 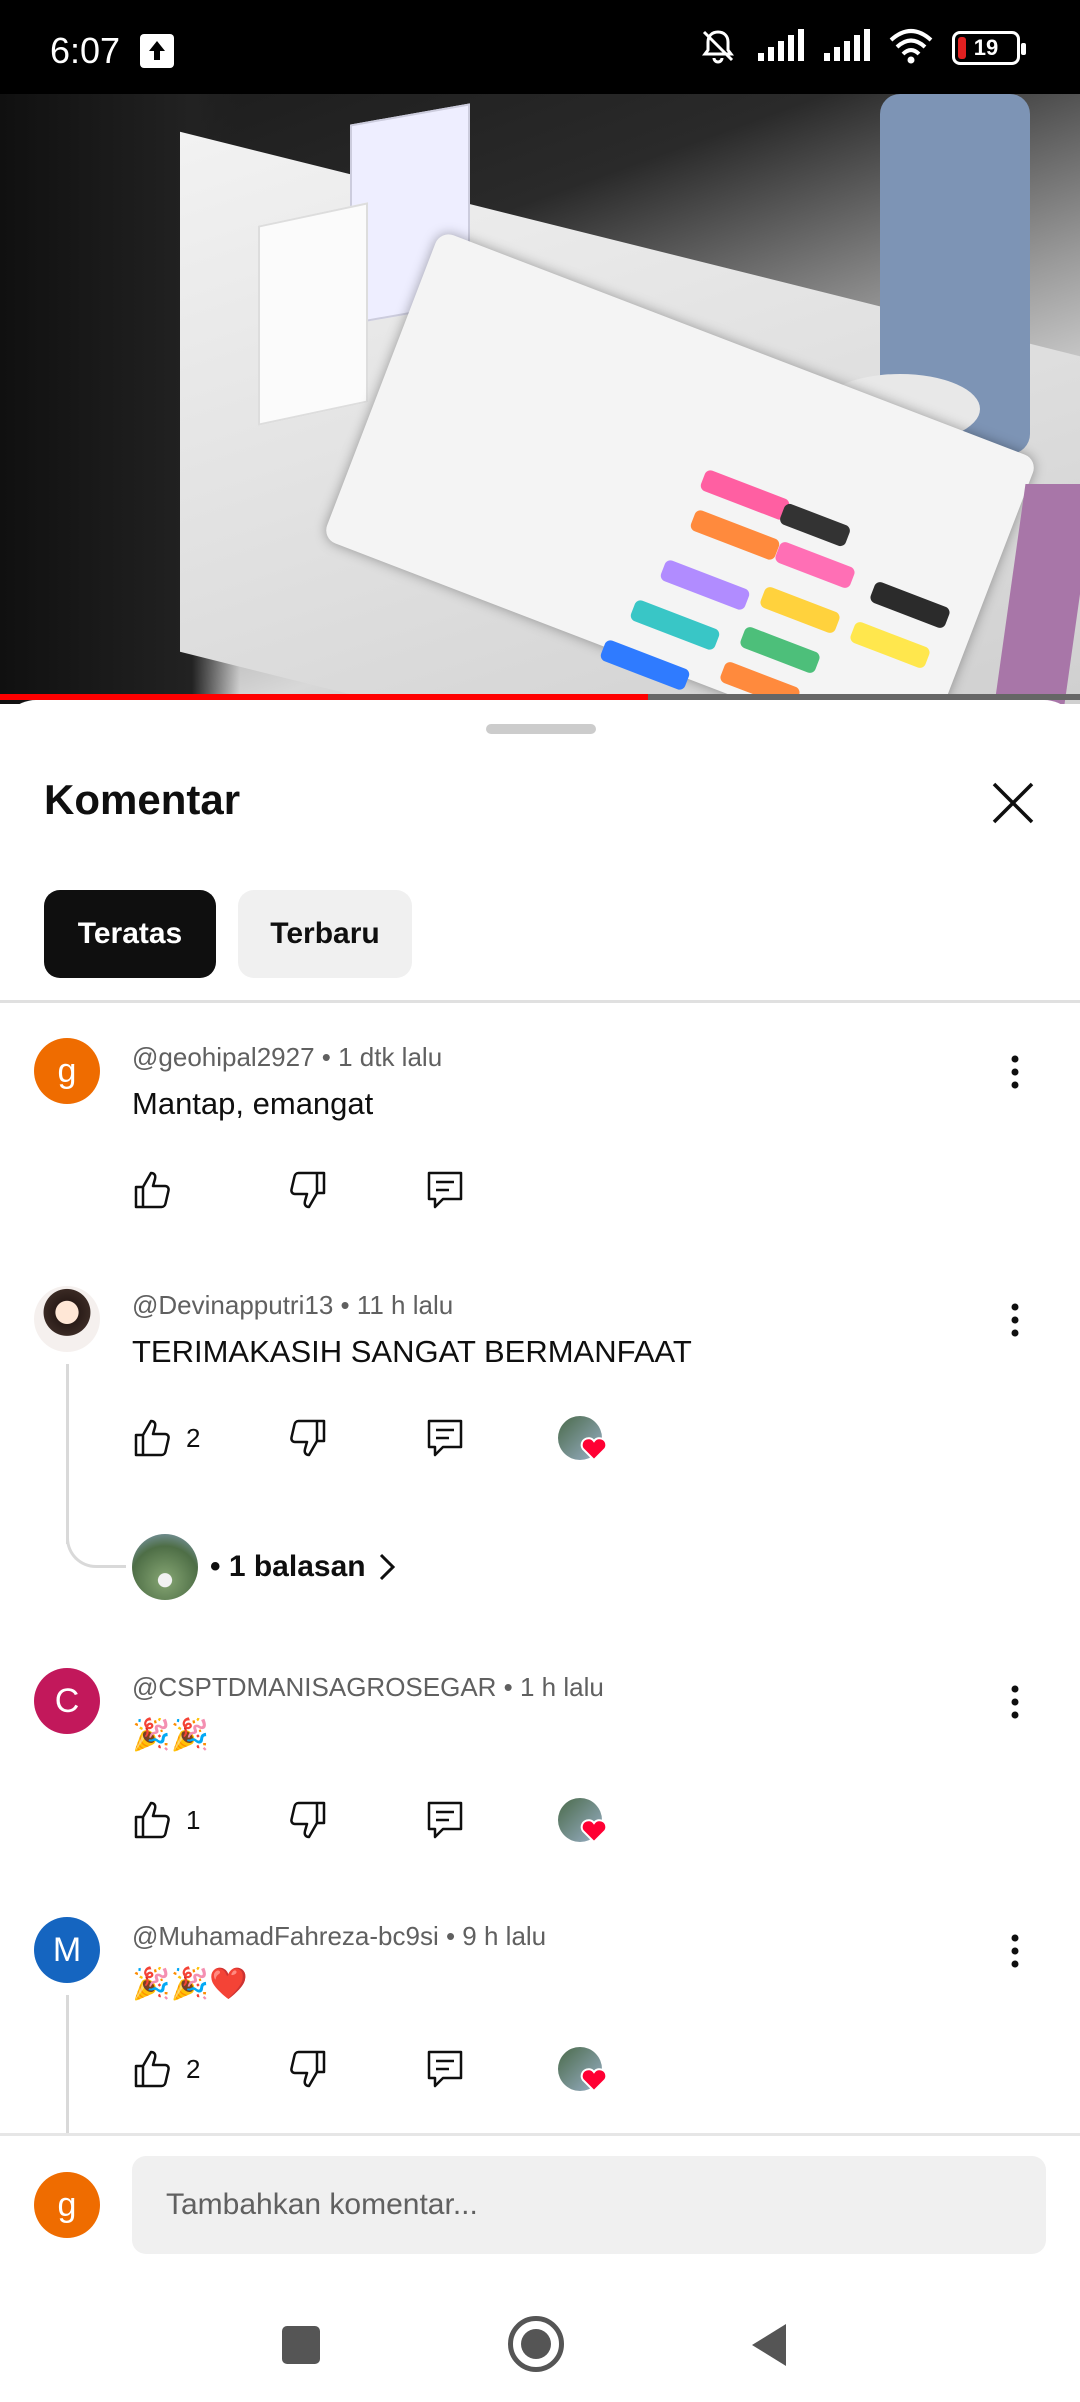 What do you see at coordinates (387, 1567) in the screenshot?
I see `chevron-right-icon` at bounding box center [387, 1567].